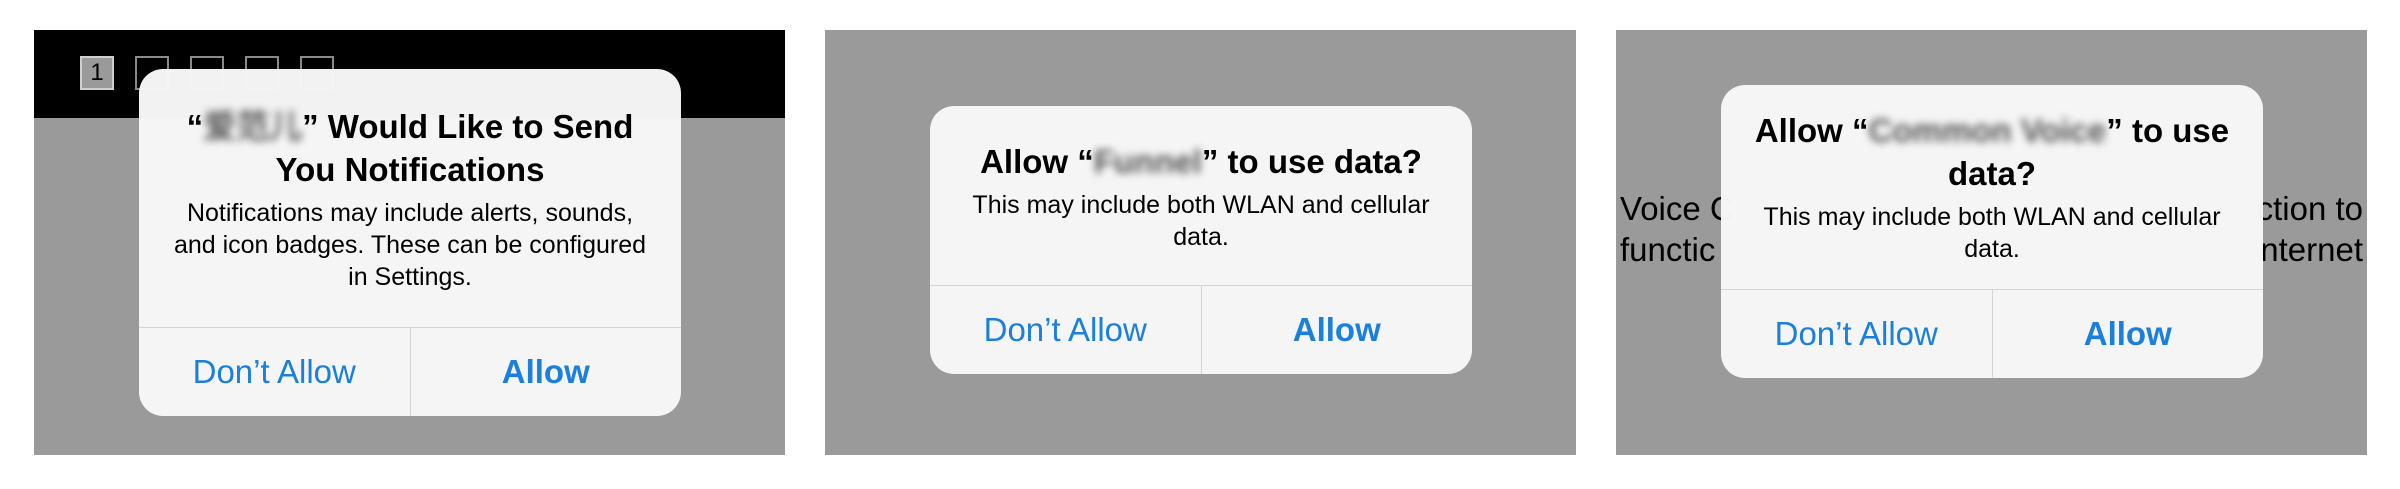  Describe the element at coordinates (1987, 130) in the screenshot. I see `alert-app-name: Common Voice` at that location.